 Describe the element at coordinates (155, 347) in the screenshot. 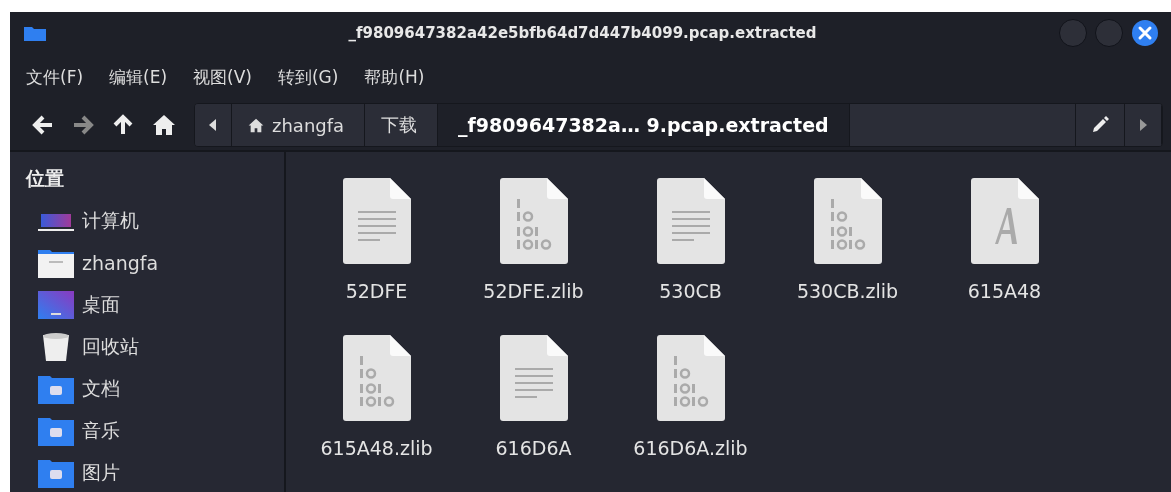

I see `sidebar-item: 回收站` at that location.